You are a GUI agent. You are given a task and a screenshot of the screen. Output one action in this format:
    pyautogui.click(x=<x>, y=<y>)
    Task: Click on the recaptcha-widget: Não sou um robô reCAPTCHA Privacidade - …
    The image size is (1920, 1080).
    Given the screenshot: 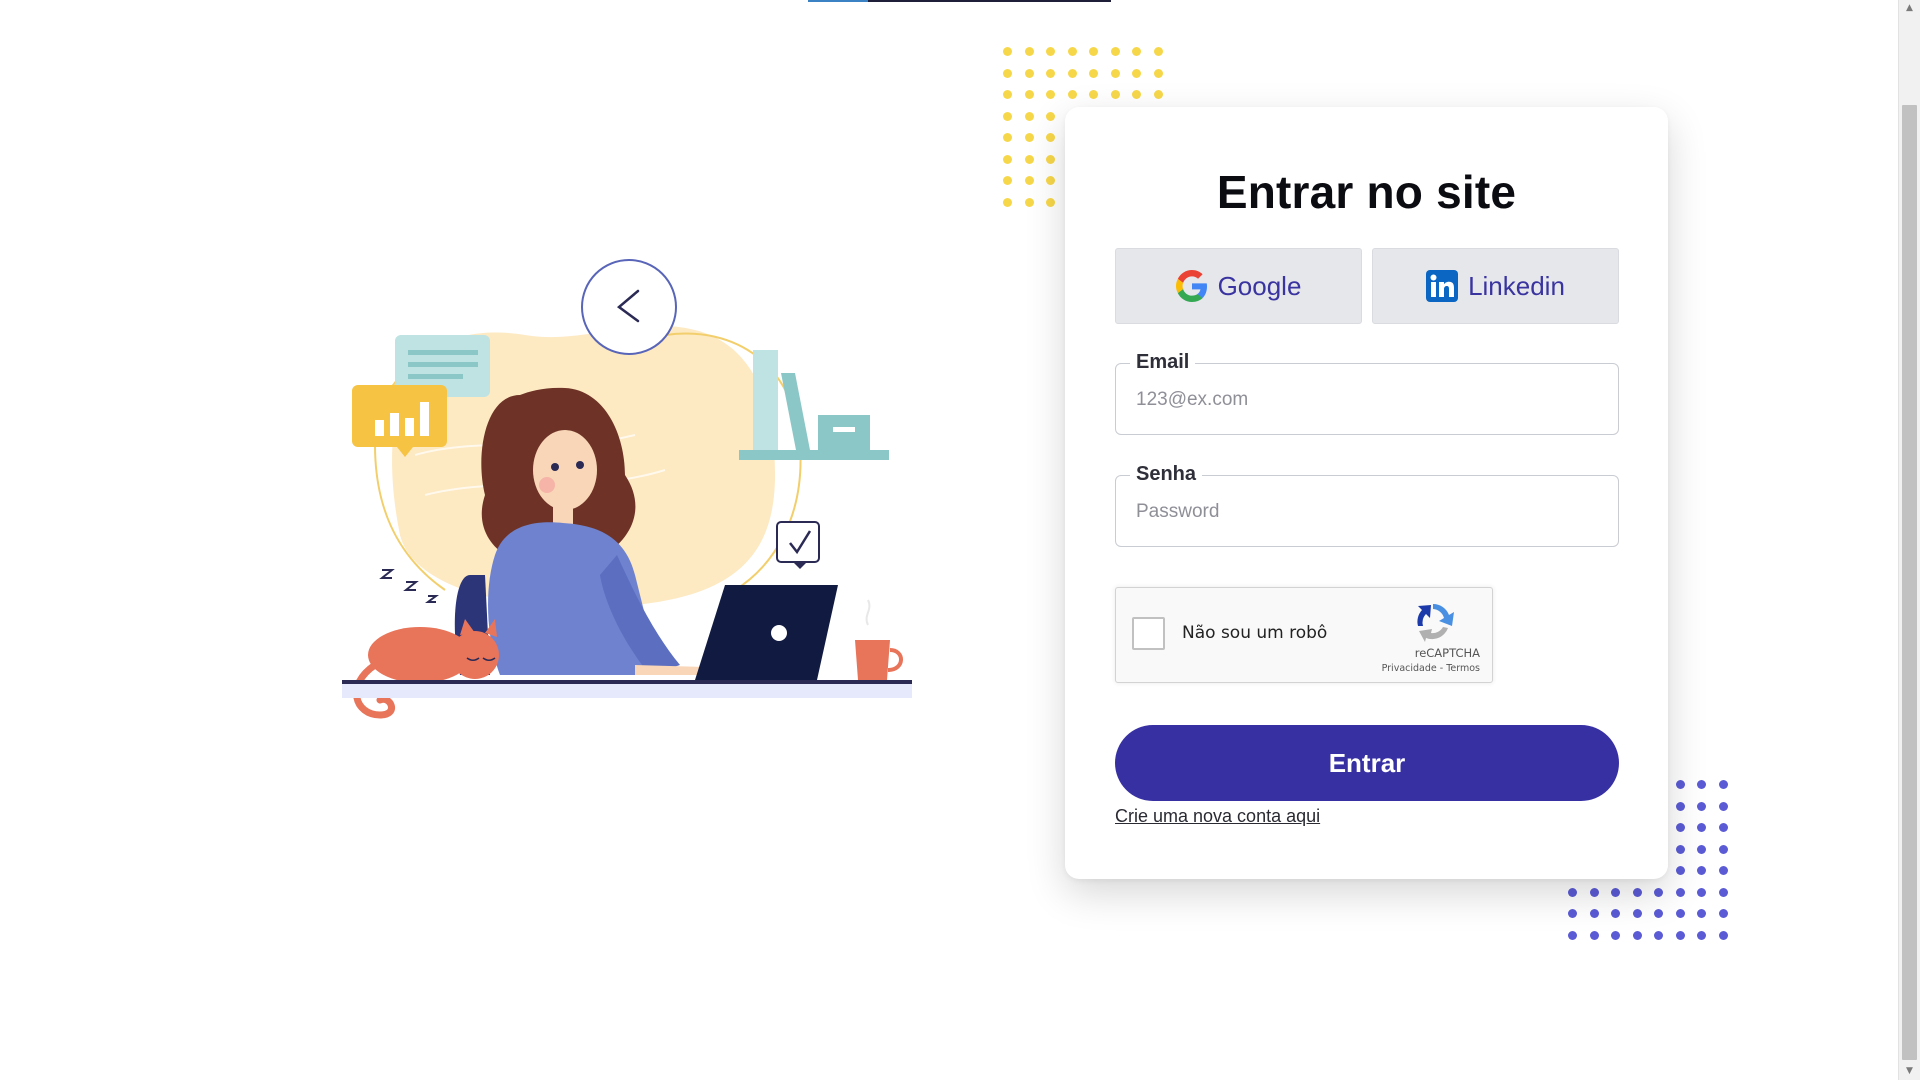 What is the action you would take?
    pyautogui.click(x=1304, y=635)
    